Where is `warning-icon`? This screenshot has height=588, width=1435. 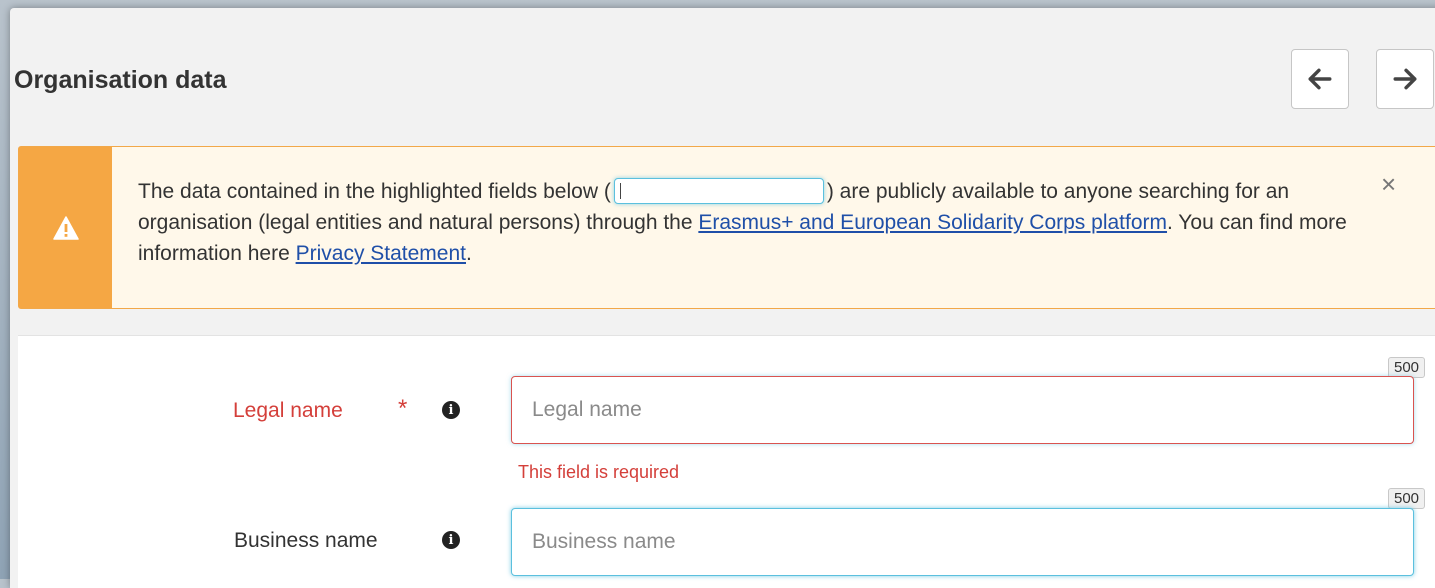
warning-icon is located at coordinates (65, 227).